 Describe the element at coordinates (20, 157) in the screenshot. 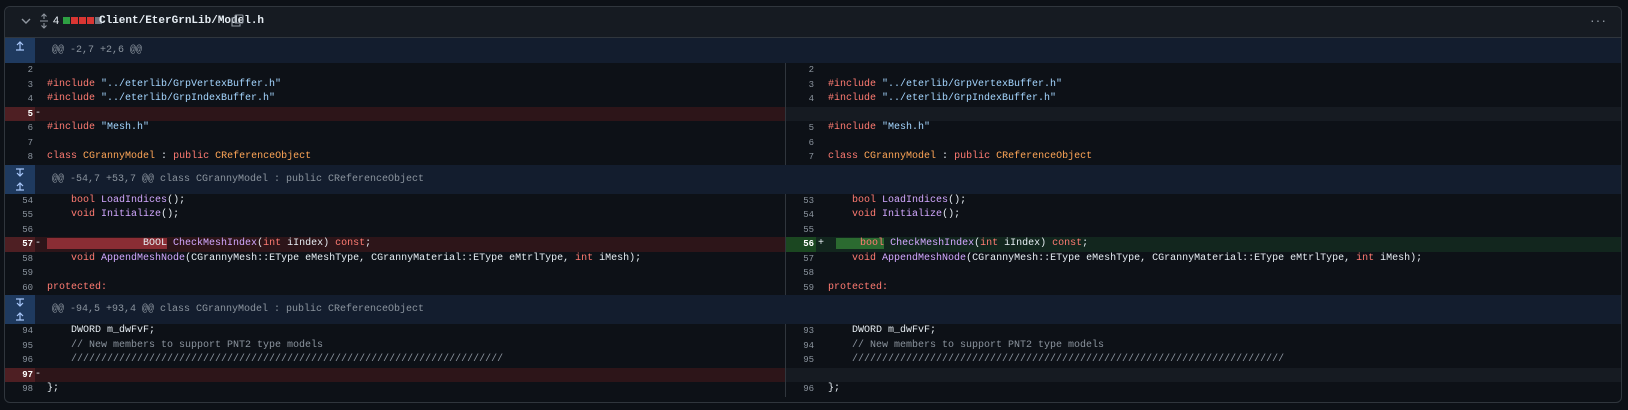

I see `line-number: 8` at that location.